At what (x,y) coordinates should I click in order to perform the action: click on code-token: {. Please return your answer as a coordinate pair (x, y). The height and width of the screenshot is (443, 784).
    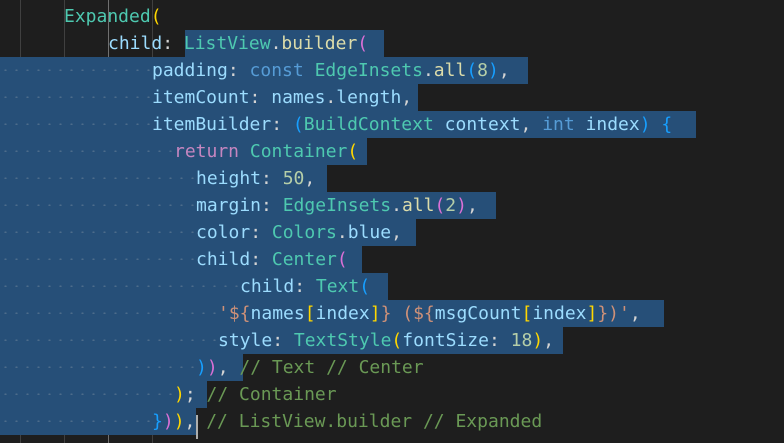
    Looking at the image, I should click on (667, 124).